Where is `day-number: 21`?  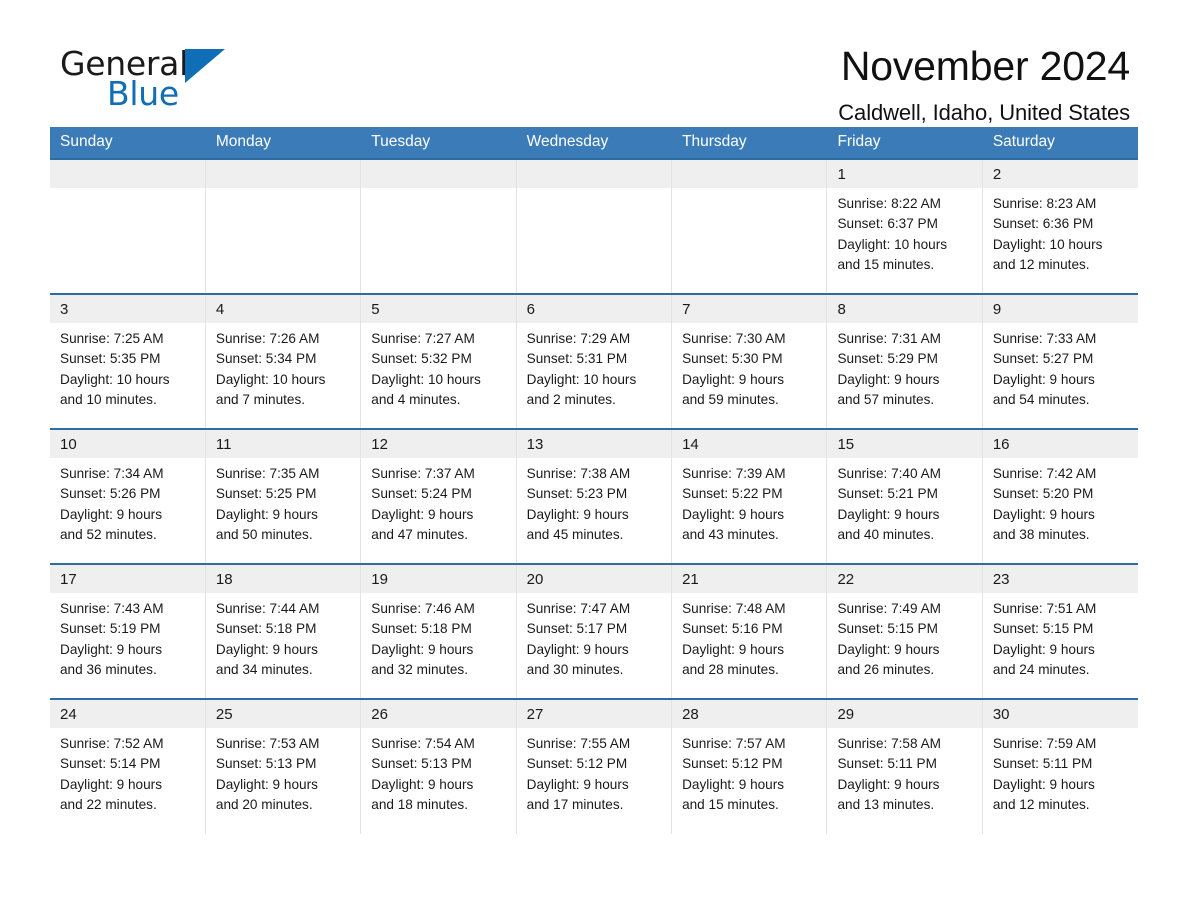 day-number: 21 is located at coordinates (749, 579).